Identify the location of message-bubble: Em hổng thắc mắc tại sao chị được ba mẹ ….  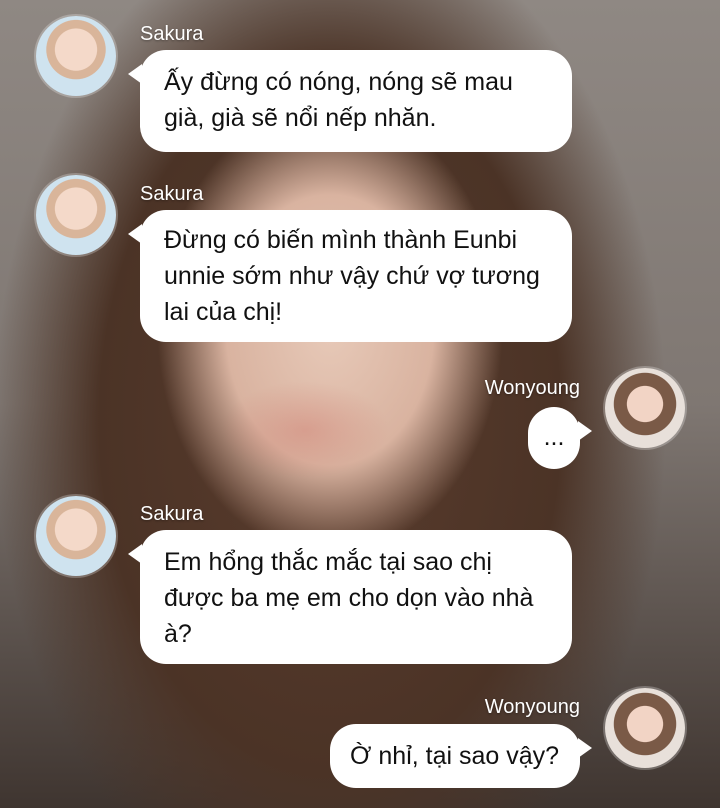
(350, 597).